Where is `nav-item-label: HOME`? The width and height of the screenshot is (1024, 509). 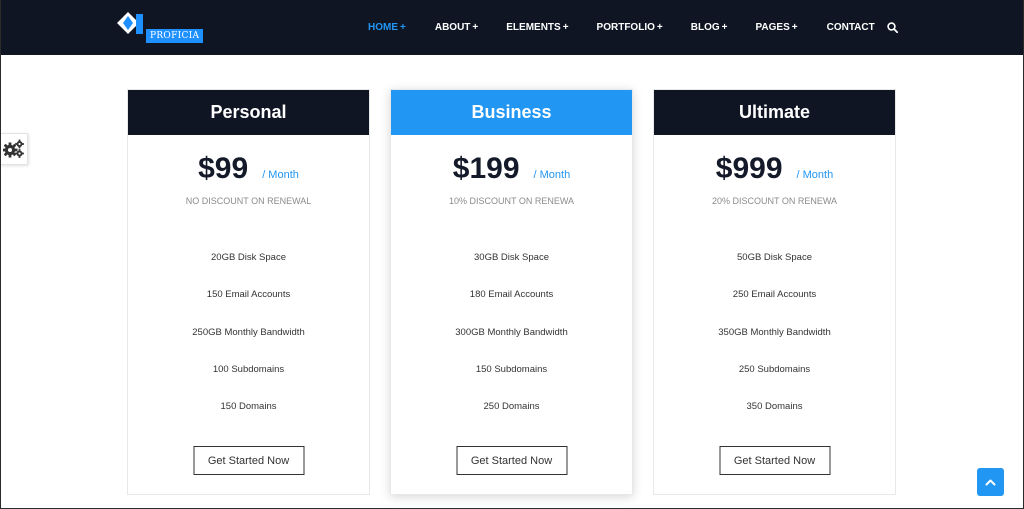
nav-item-label: HOME is located at coordinates (383, 27).